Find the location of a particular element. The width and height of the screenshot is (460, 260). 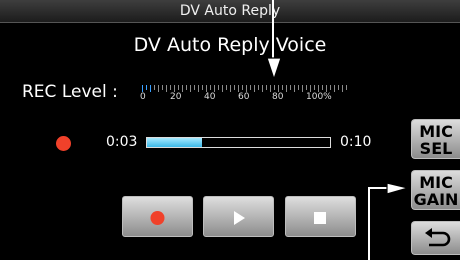

page-title: DV Auto Reply Voice is located at coordinates (230, 45).